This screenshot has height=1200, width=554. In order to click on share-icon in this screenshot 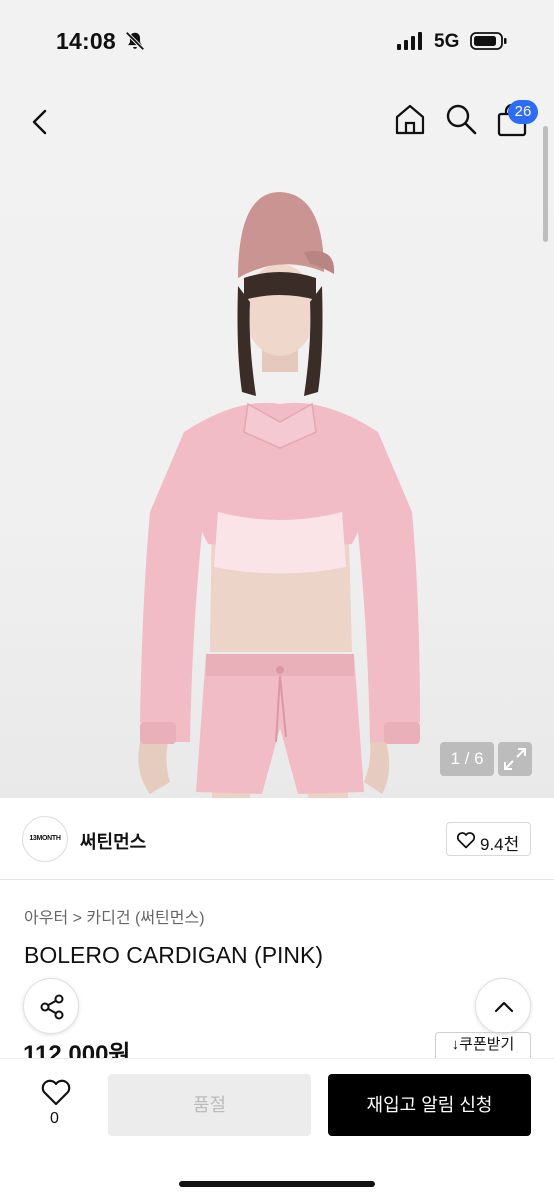, I will do `click(52, 1007)`.